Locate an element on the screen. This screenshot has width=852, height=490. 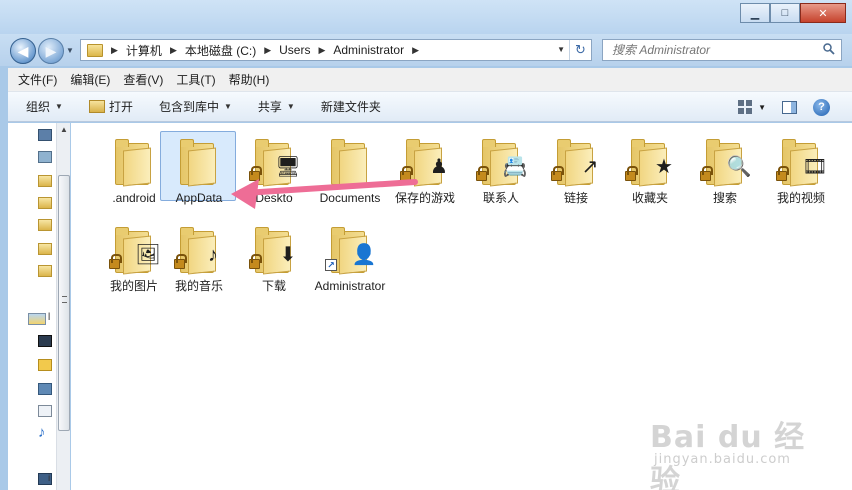
documents-icon is located at coordinates (45, 411).